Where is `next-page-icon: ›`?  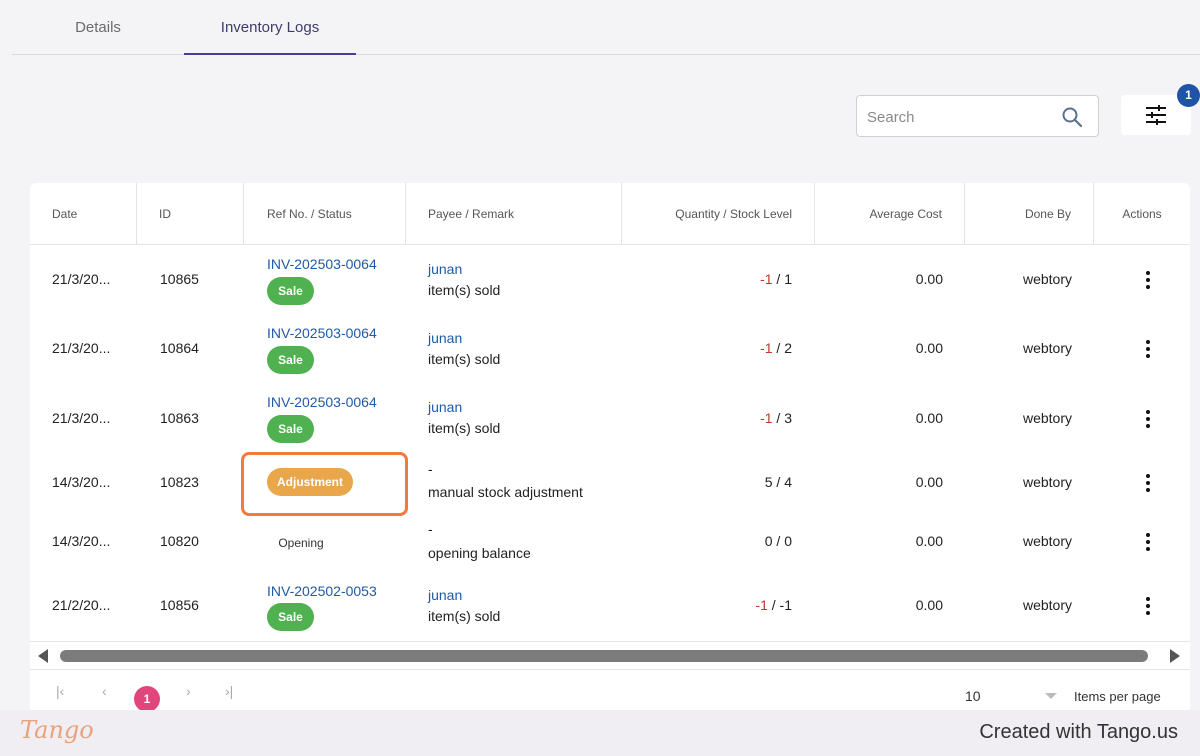 next-page-icon: › is located at coordinates (188, 691).